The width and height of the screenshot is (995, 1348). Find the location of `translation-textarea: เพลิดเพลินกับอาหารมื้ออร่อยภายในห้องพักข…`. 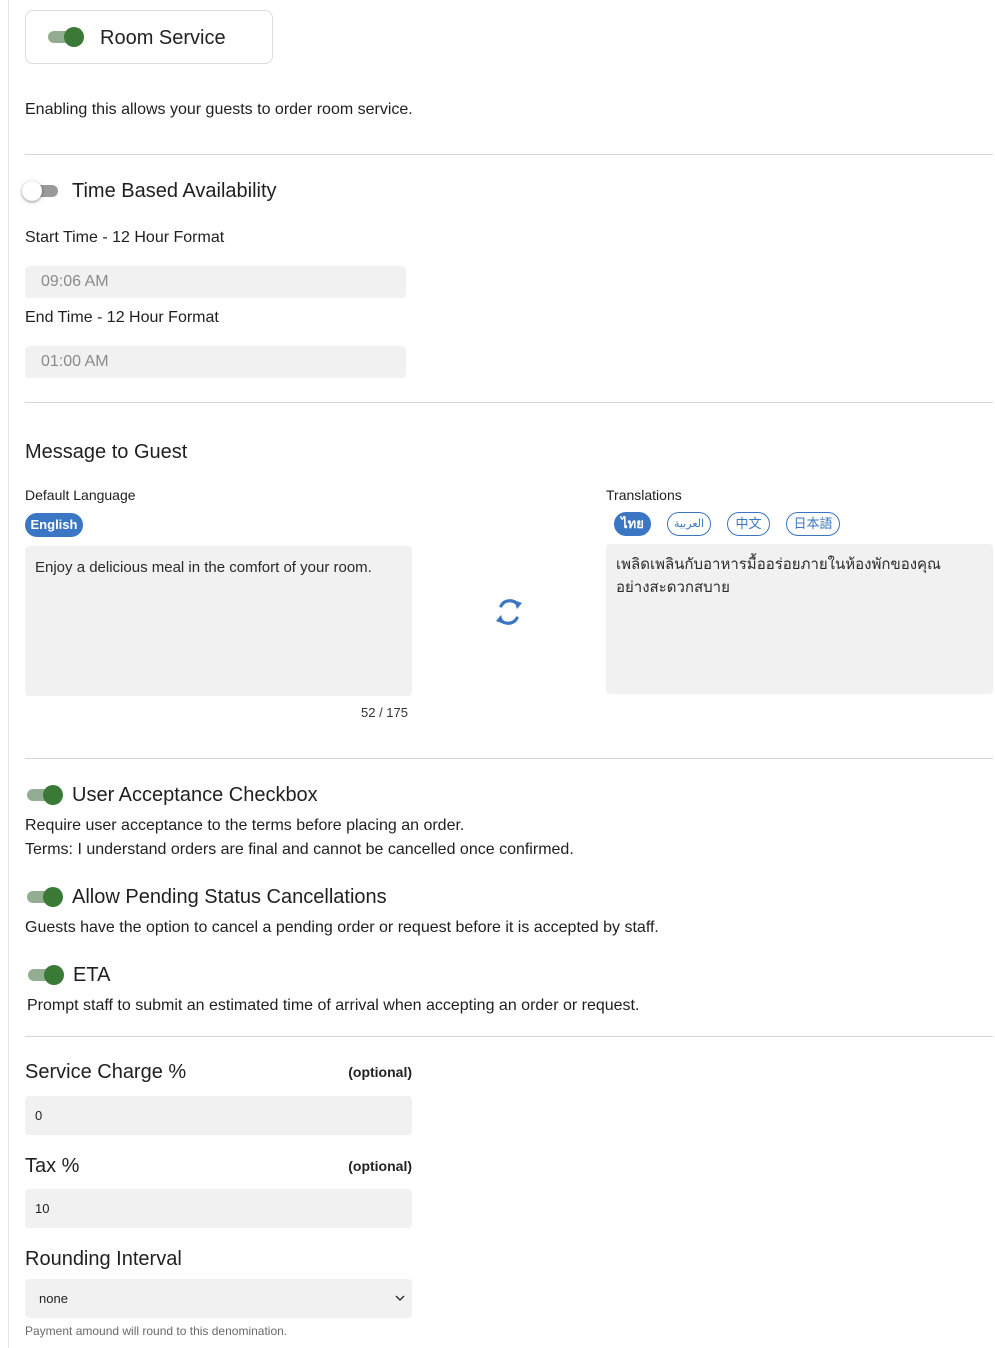

translation-textarea: เพลิดเพลินกับอาหารมื้ออร่อยภายในห้องพักข… is located at coordinates (799, 619).